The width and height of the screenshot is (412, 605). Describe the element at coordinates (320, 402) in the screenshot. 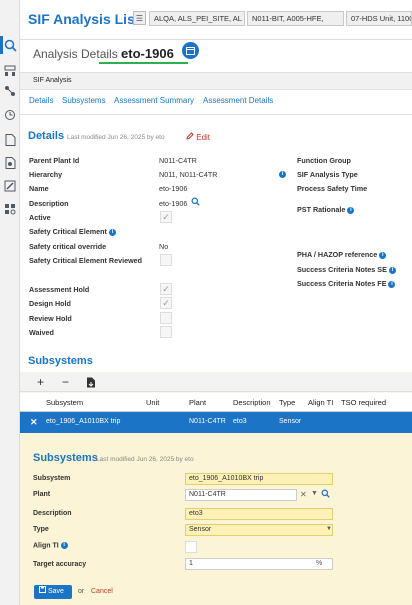

I see `column-header: Align TI` at that location.